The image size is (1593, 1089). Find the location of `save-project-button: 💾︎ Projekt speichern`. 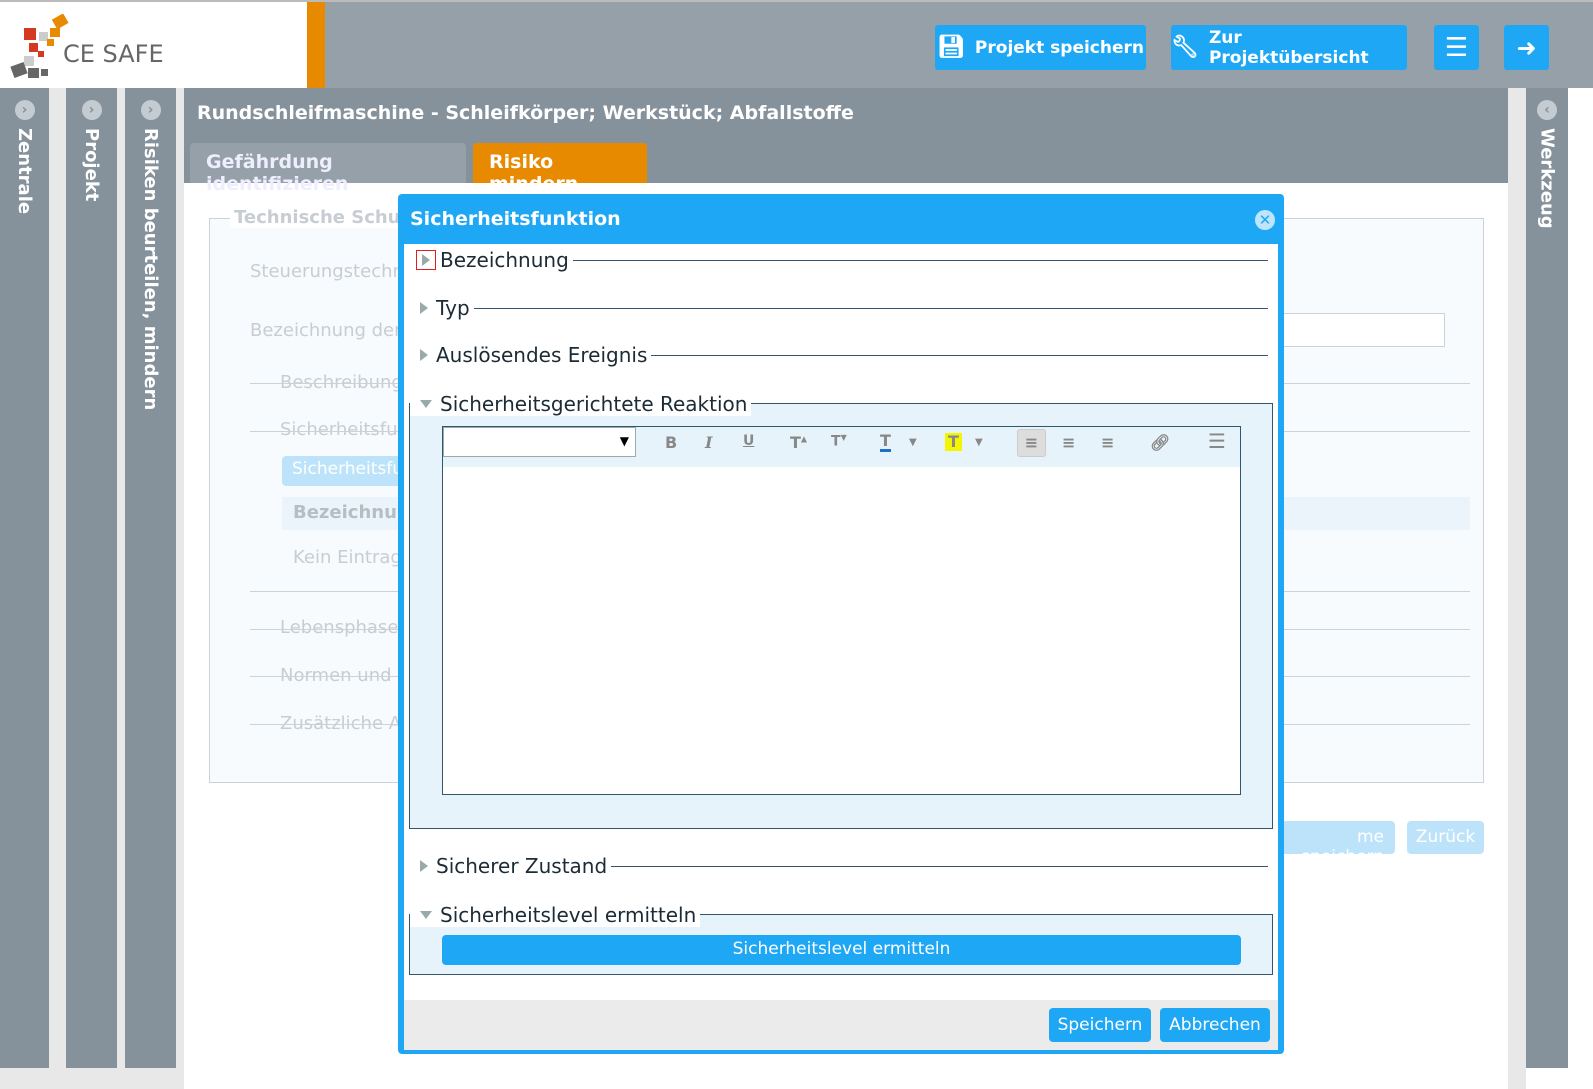

save-project-button: 💾︎ Projekt speichern is located at coordinates (1040, 47).